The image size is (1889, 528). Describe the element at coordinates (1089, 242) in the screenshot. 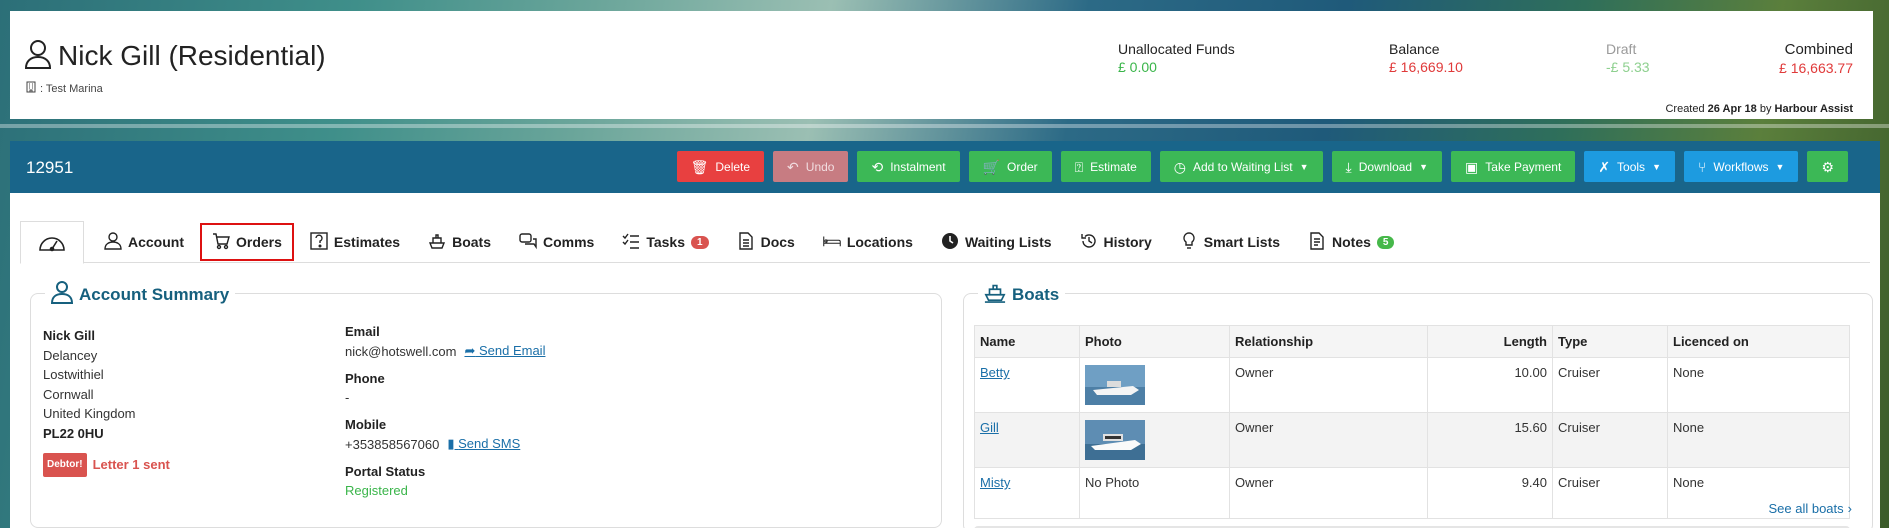

I see `history-icon` at that location.